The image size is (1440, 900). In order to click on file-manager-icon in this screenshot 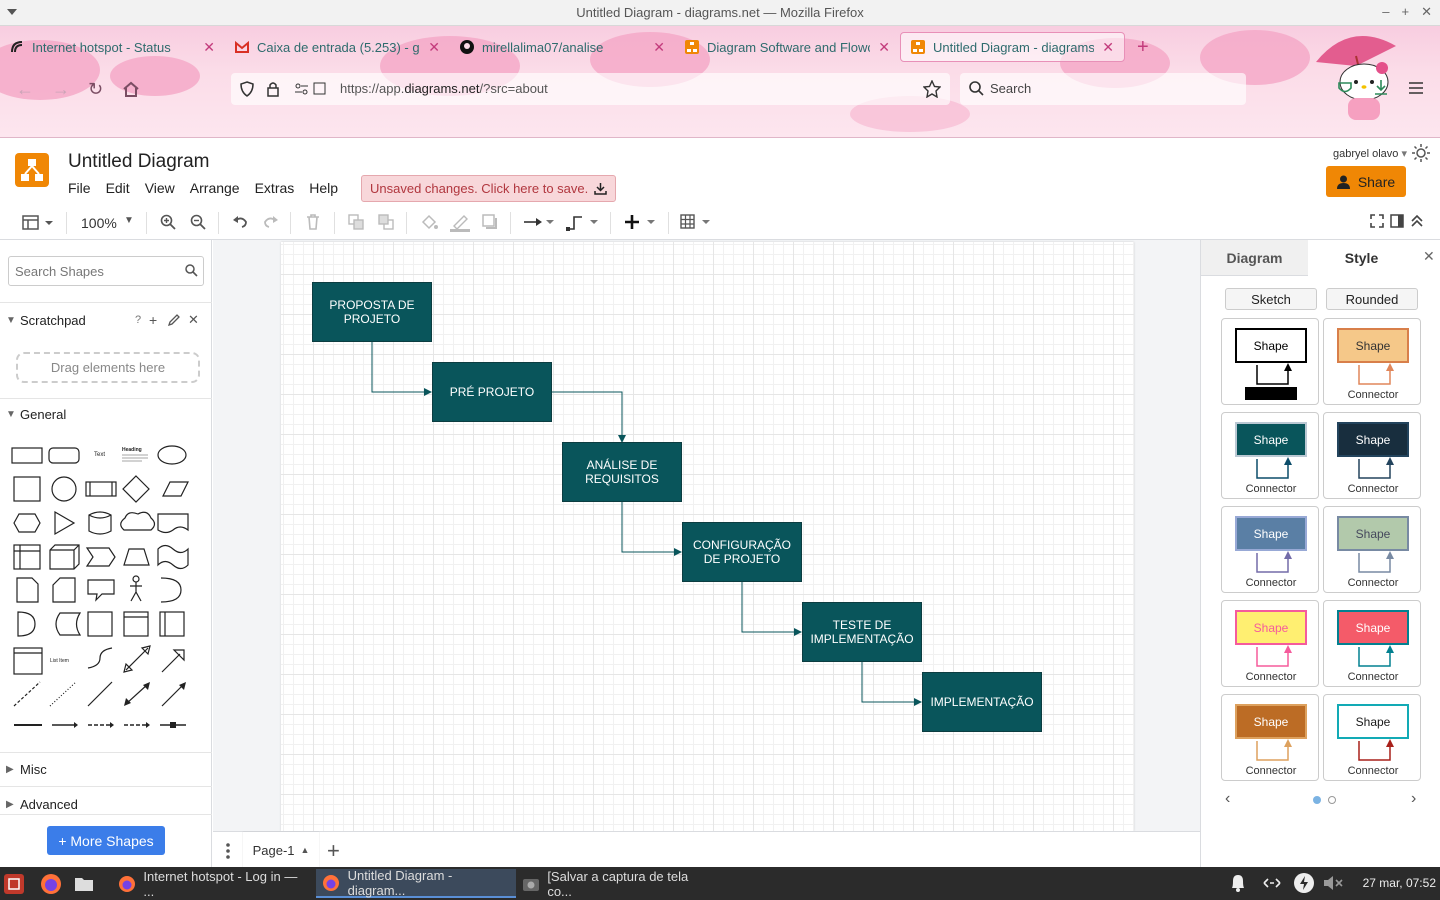, I will do `click(84, 883)`.